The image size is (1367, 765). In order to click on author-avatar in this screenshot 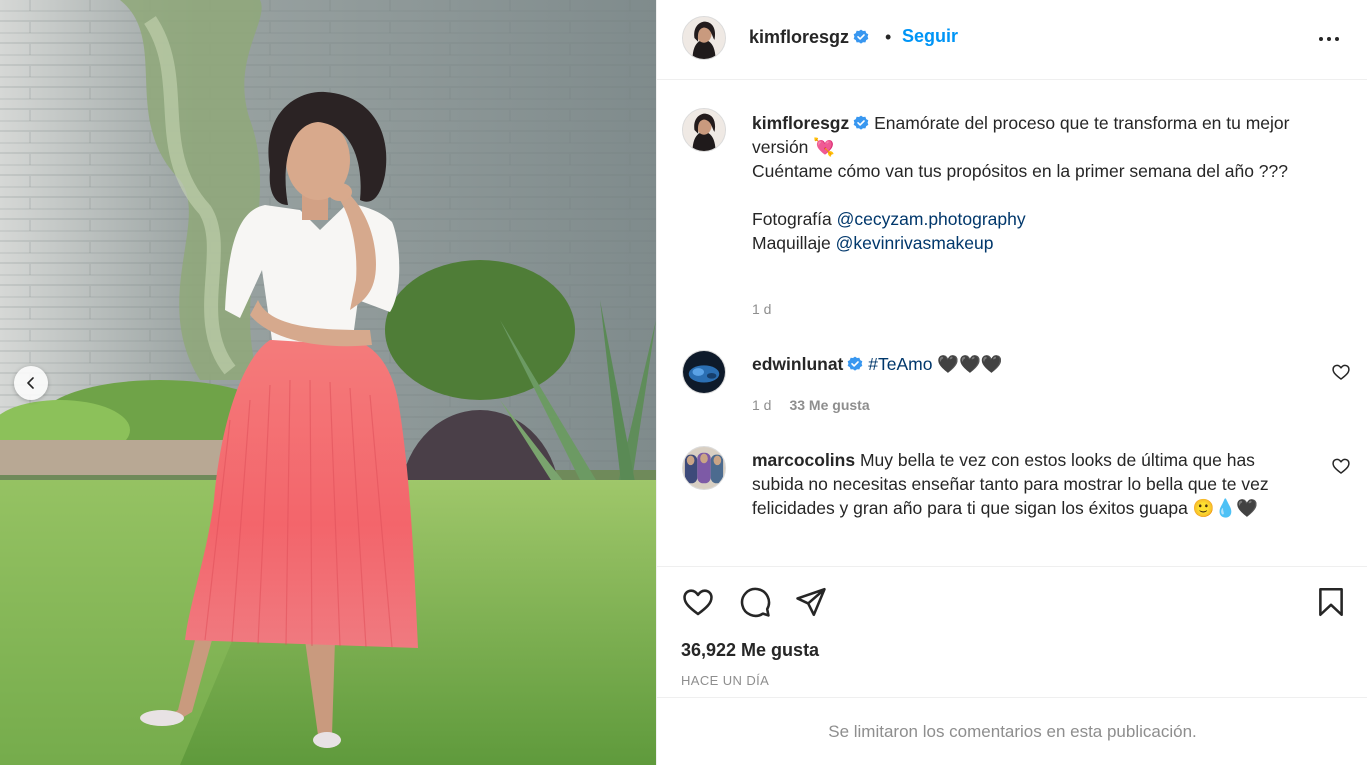, I will do `click(704, 38)`.